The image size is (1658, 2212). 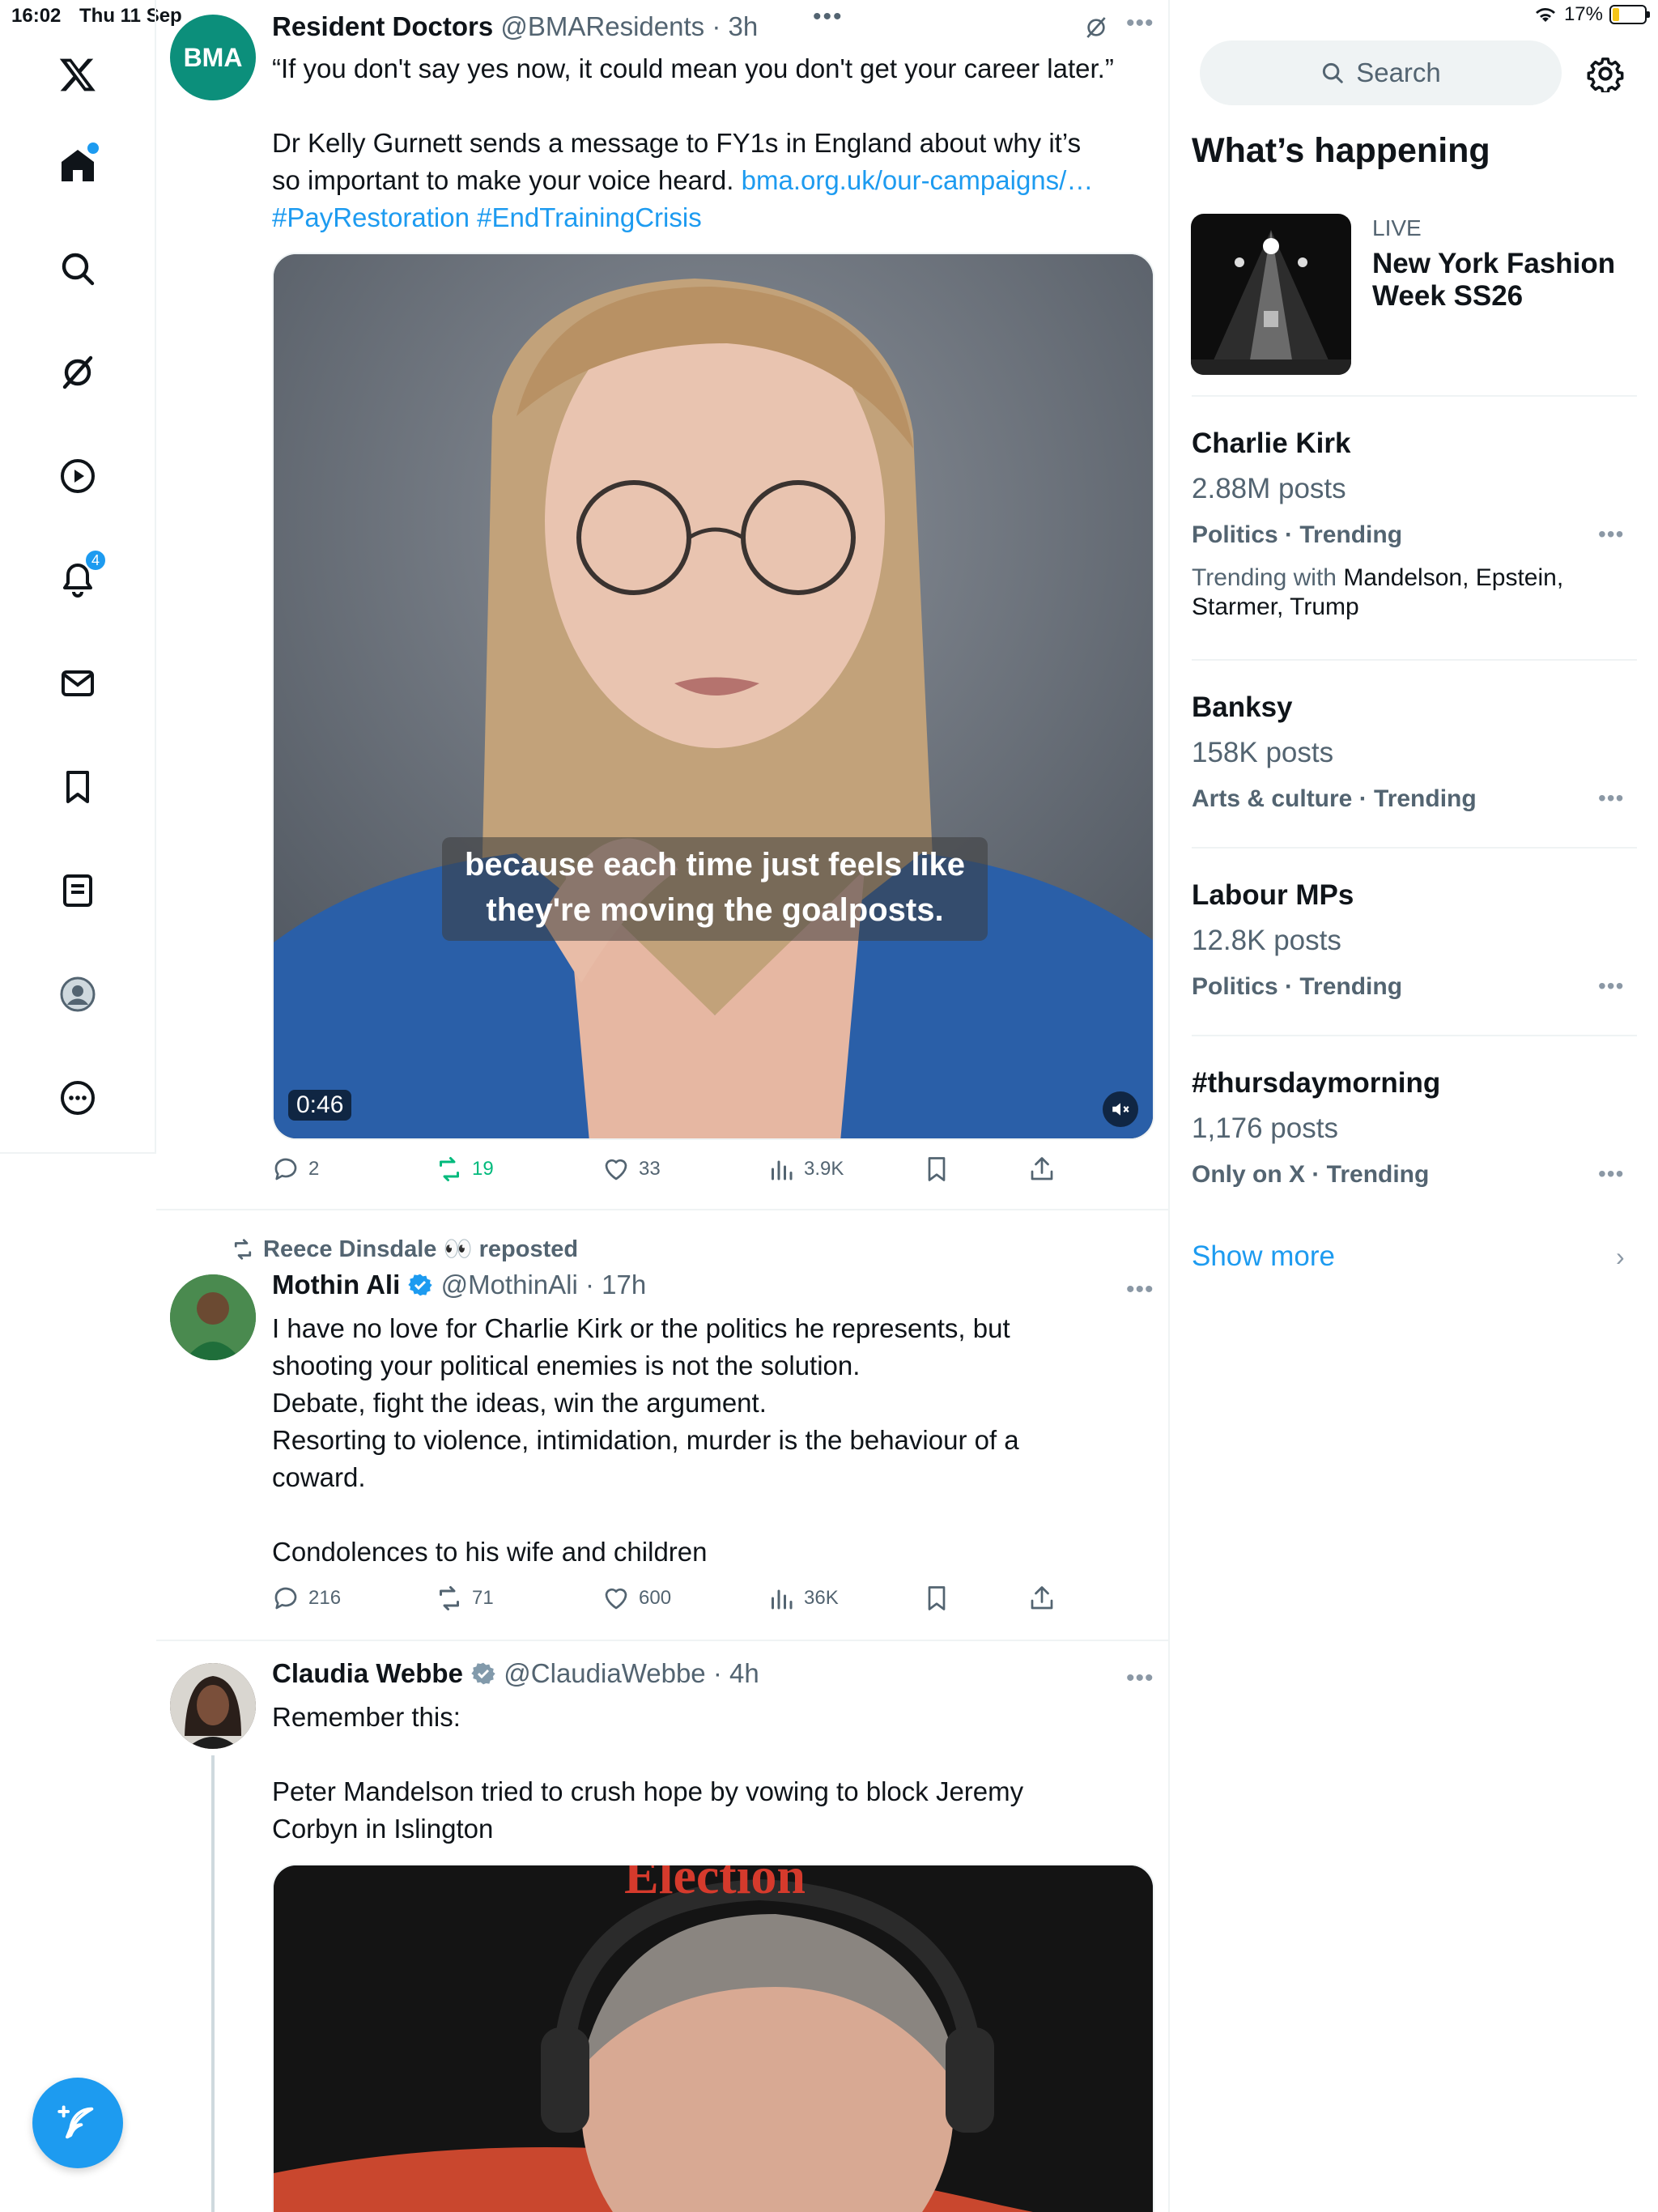 I want to click on repost-icon, so click(x=449, y=1169).